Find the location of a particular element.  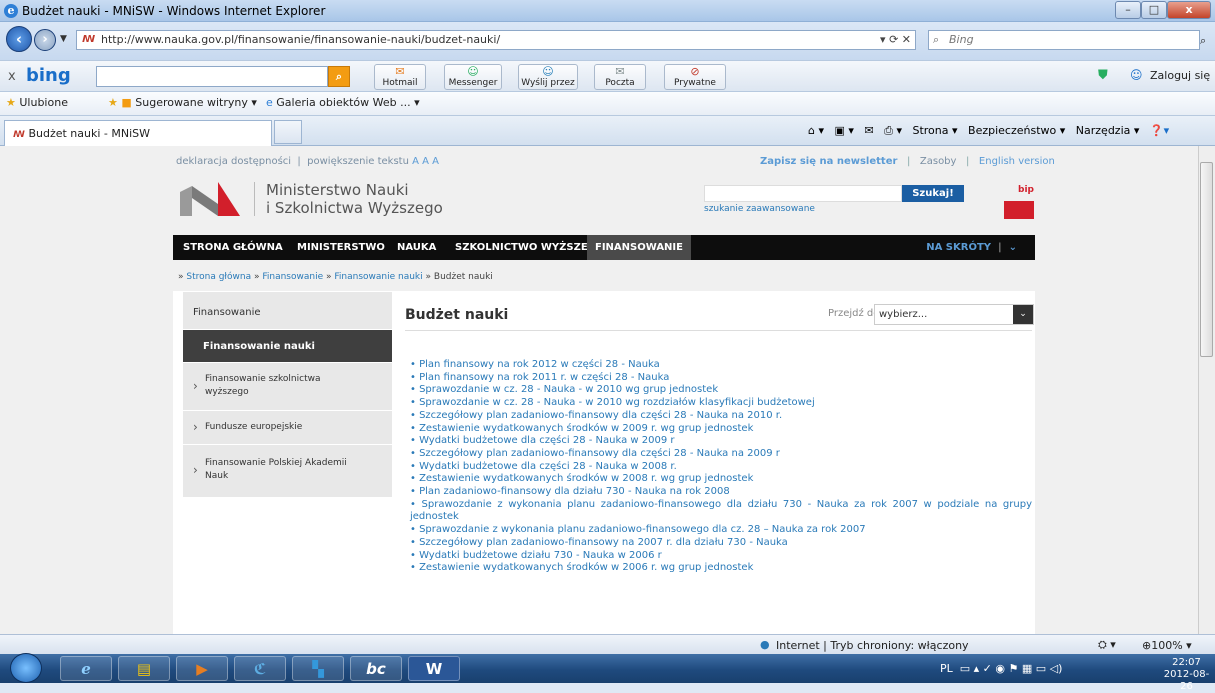

text-size-options: A A A is located at coordinates (425, 161).